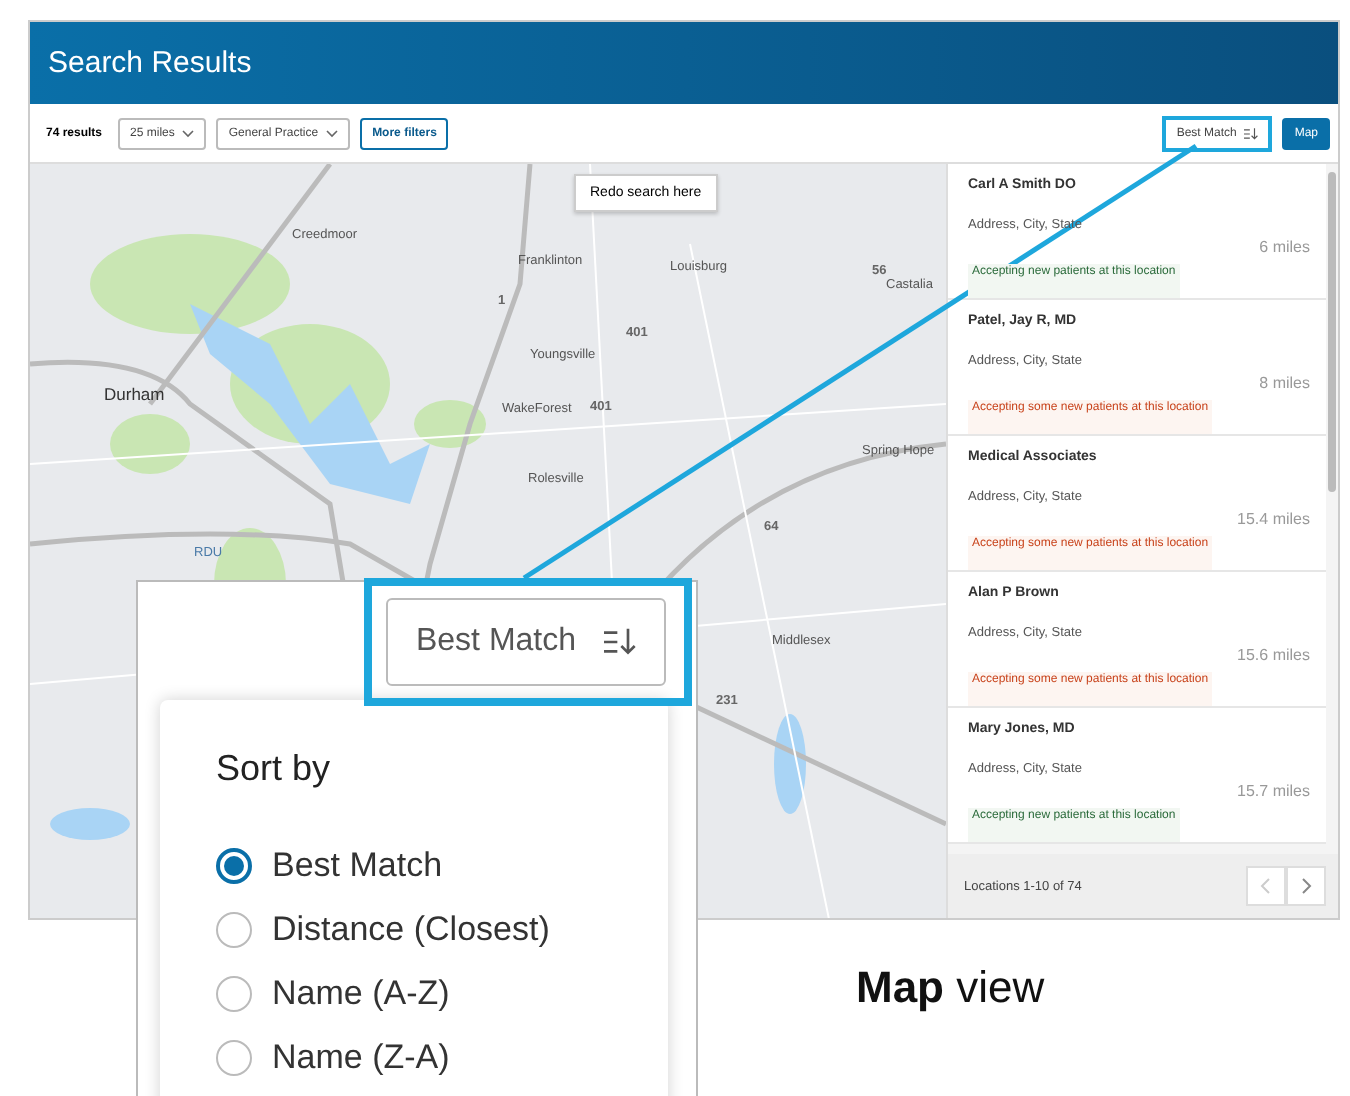 This screenshot has height=1096, width=1350. Describe the element at coordinates (526, 642) in the screenshot. I see `sort-button: Best Match` at that location.